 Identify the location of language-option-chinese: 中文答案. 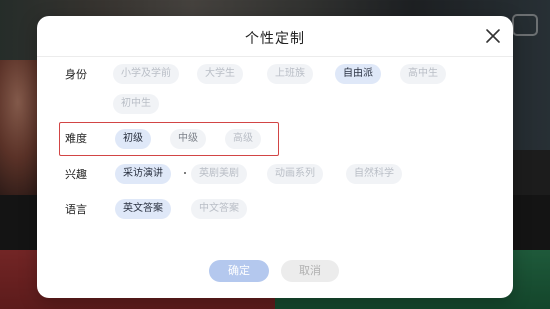
(219, 209).